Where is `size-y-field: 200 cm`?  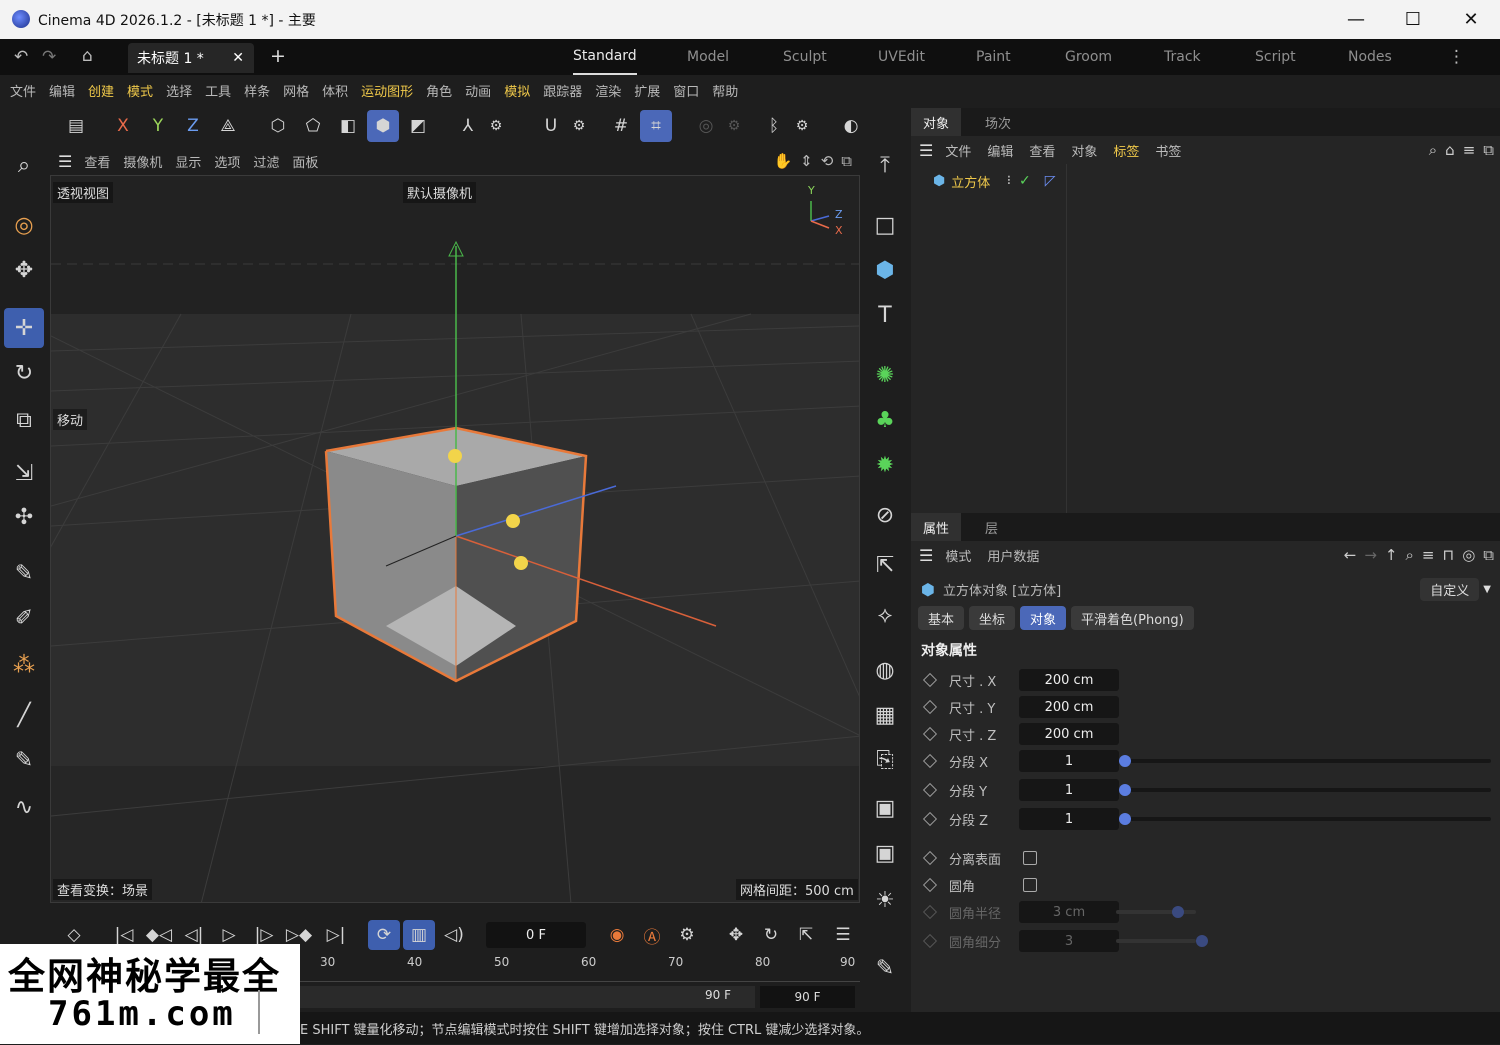 size-y-field: 200 cm is located at coordinates (1069, 707).